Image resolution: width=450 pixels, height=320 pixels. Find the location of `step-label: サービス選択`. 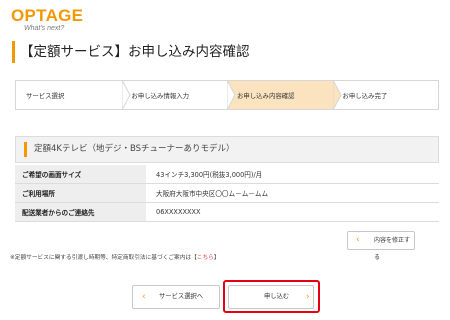

step-label: サービス選択 is located at coordinates (45, 96).